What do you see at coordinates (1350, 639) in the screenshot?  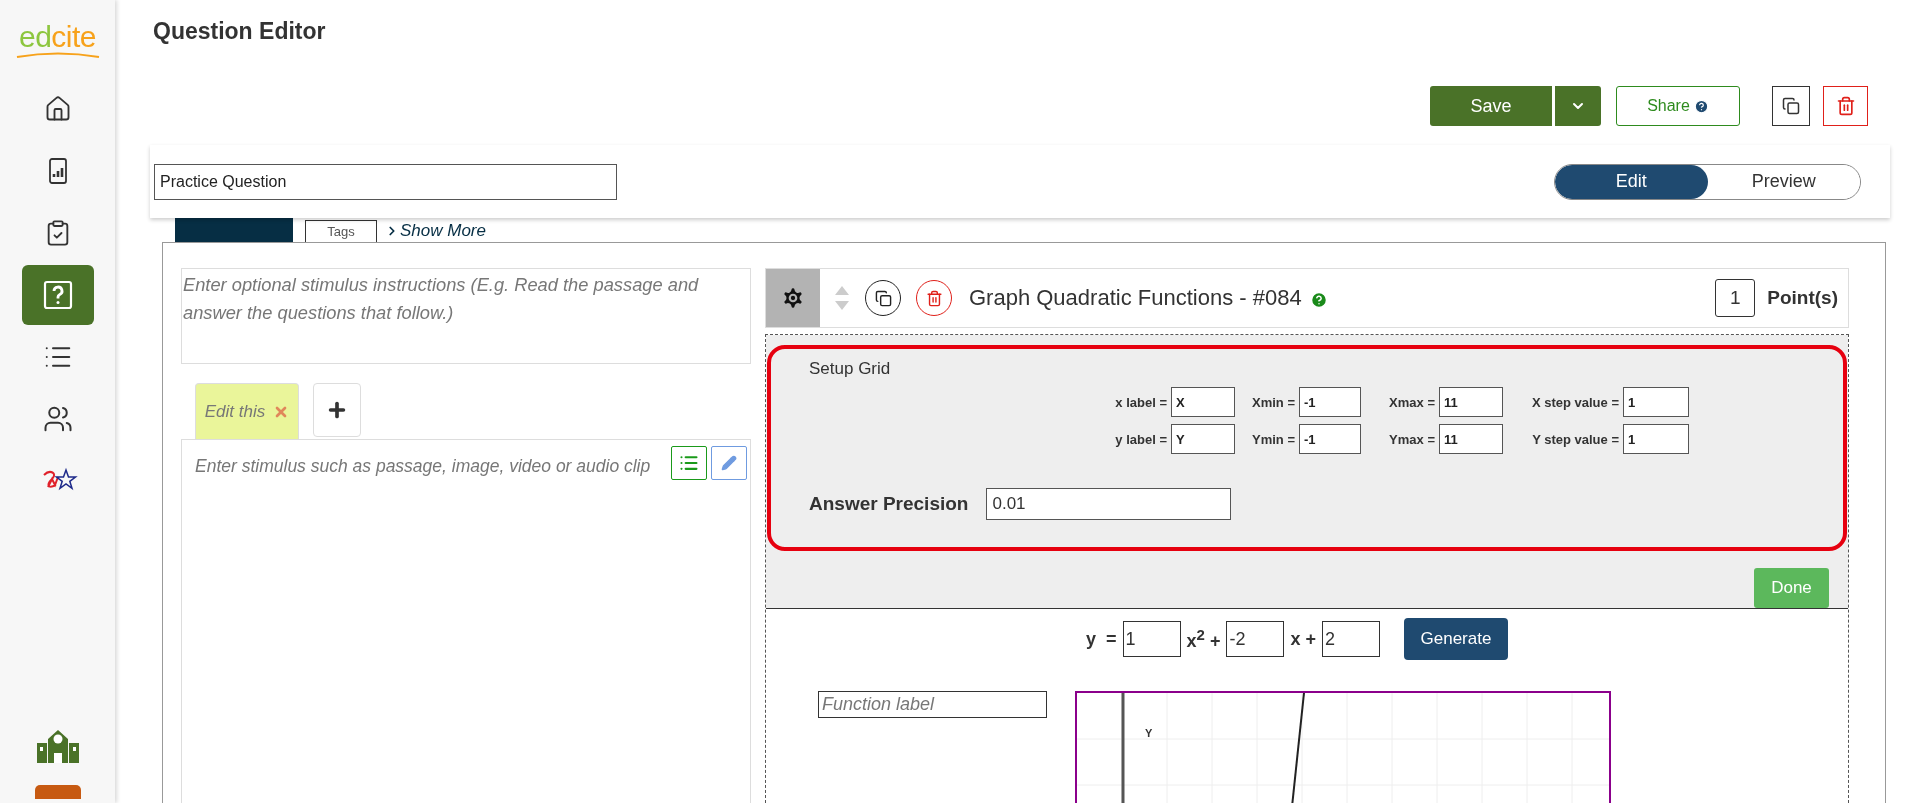 I see `coefficient-field: 2` at bounding box center [1350, 639].